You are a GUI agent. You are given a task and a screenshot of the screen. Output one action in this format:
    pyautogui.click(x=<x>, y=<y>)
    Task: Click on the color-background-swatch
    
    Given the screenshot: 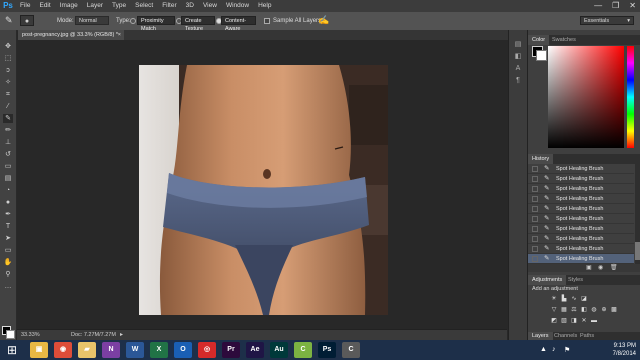 What is the action you would take?
    pyautogui.click(x=541, y=55)
    